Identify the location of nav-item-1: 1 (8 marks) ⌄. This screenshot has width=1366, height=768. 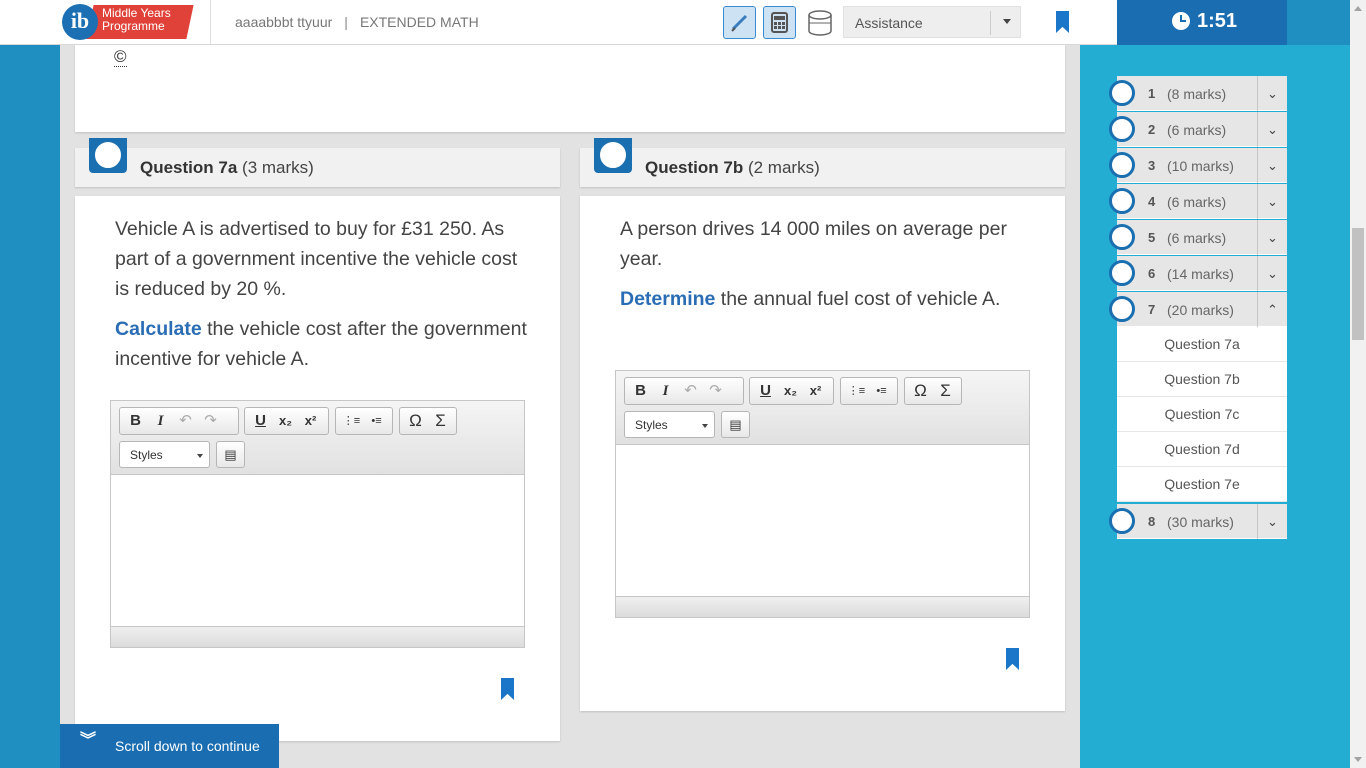
(1198, 93).